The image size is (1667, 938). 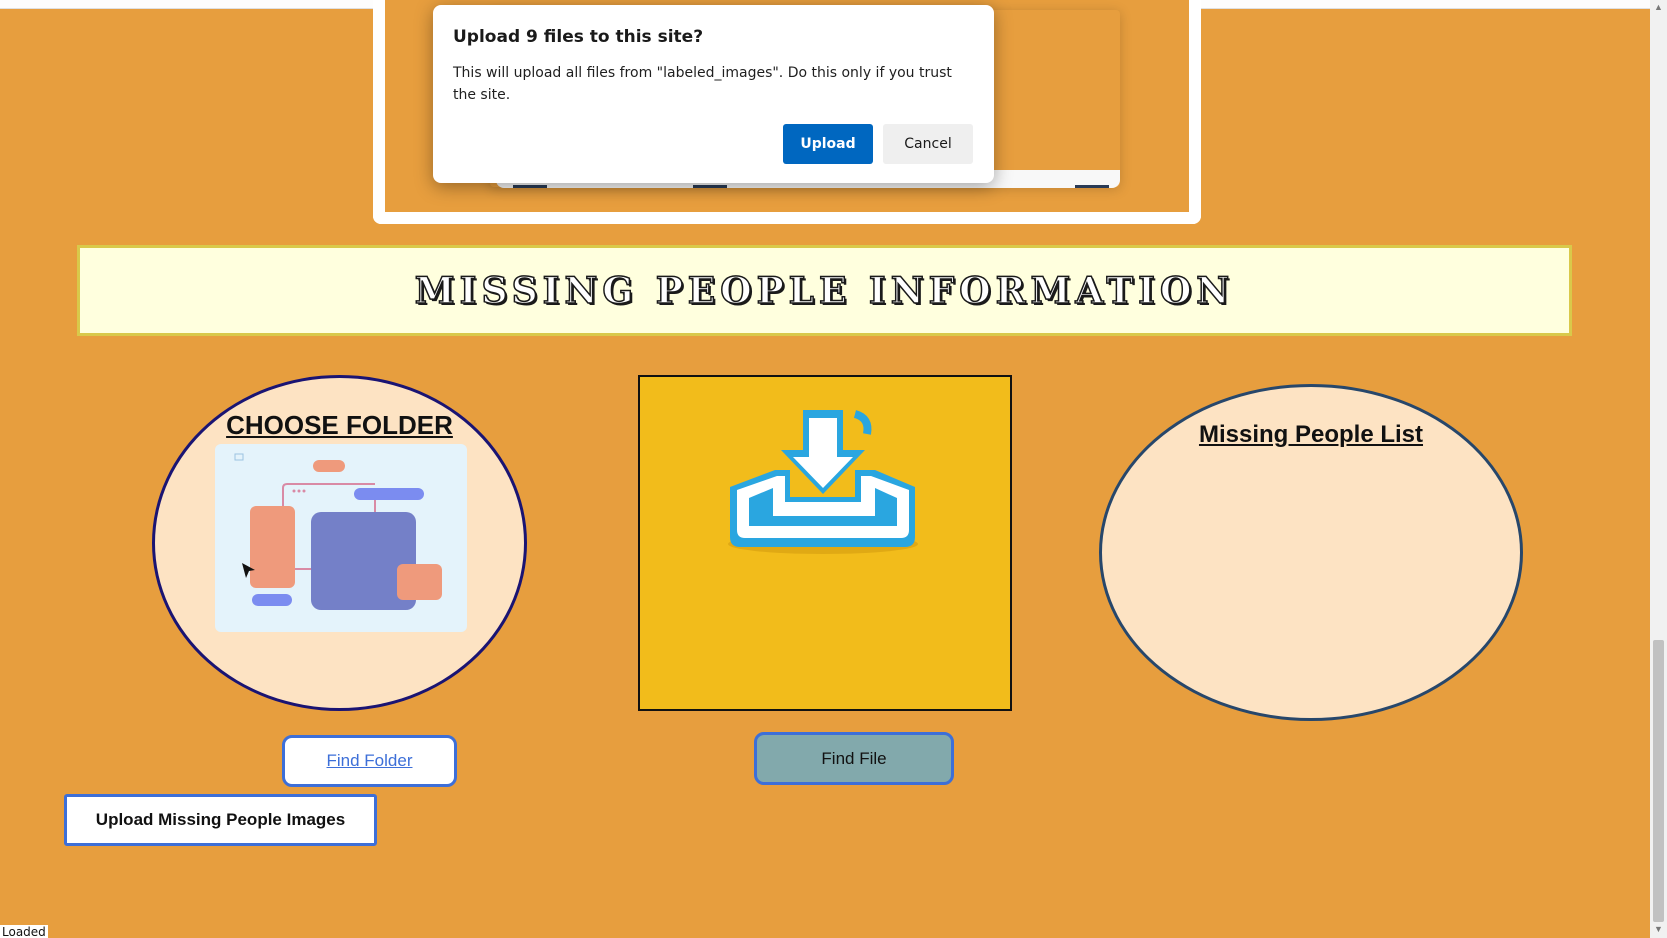 I want to click on scroll-down-arrow-icon: ▼, so click(x=1658, y=929).